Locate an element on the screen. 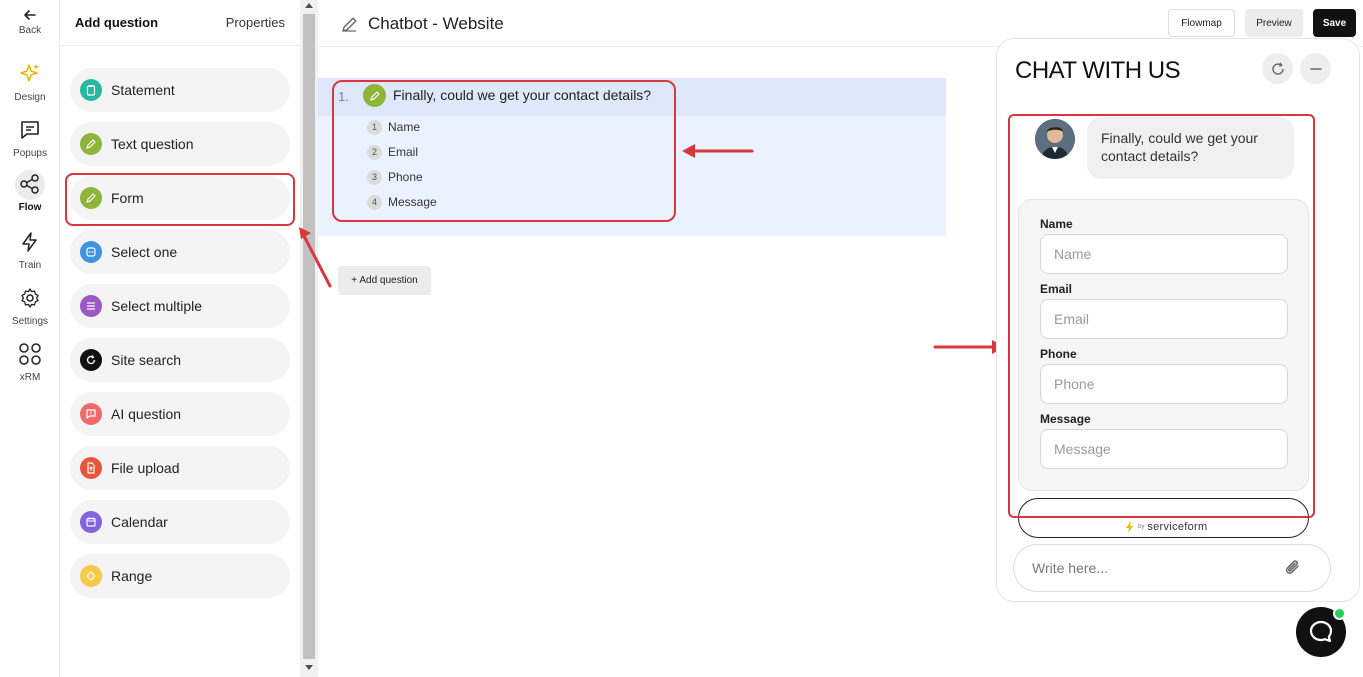 The width and height of the screenshot is (1363, 677). flowmap-button: Flowmap is located at coordinates (1201, 23).